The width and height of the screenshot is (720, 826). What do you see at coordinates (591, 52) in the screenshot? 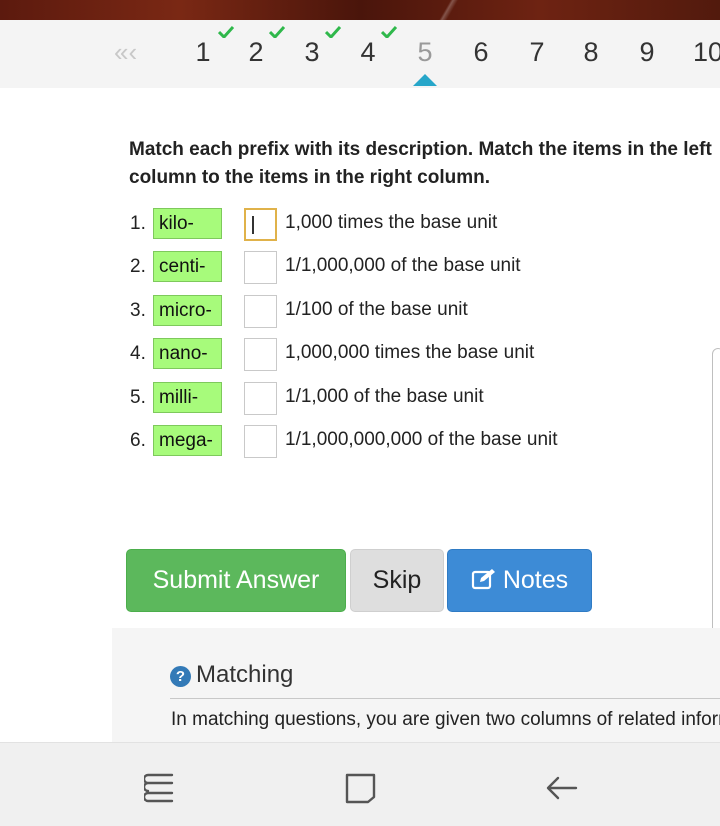
I see `pager-page-8: 8` at bounding box center [591, 52].